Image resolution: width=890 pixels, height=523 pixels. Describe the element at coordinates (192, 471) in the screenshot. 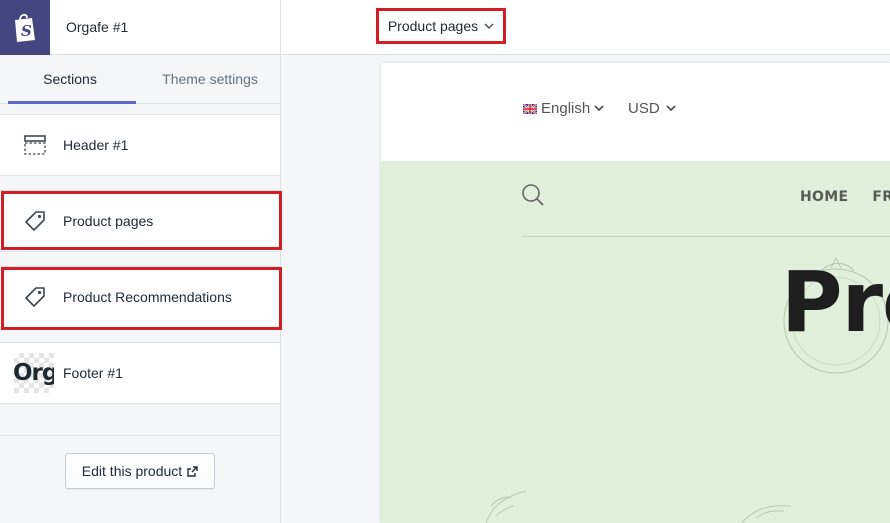

I see `external-link-icon` at that location.